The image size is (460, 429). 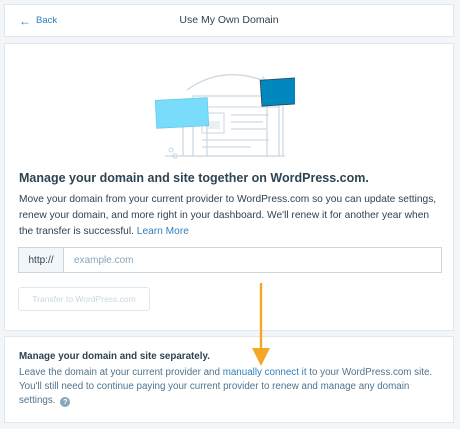 I want to click on url-prefix: http://, so click(x=41, y=260).